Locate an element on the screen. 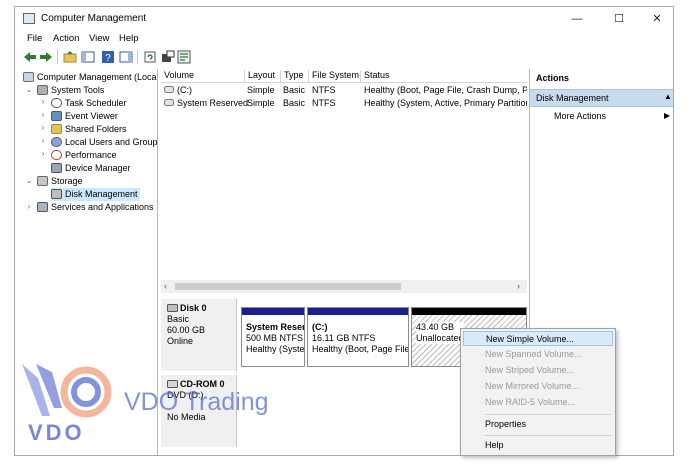  forward-arrow-icon is located at coordinates (46, 57).